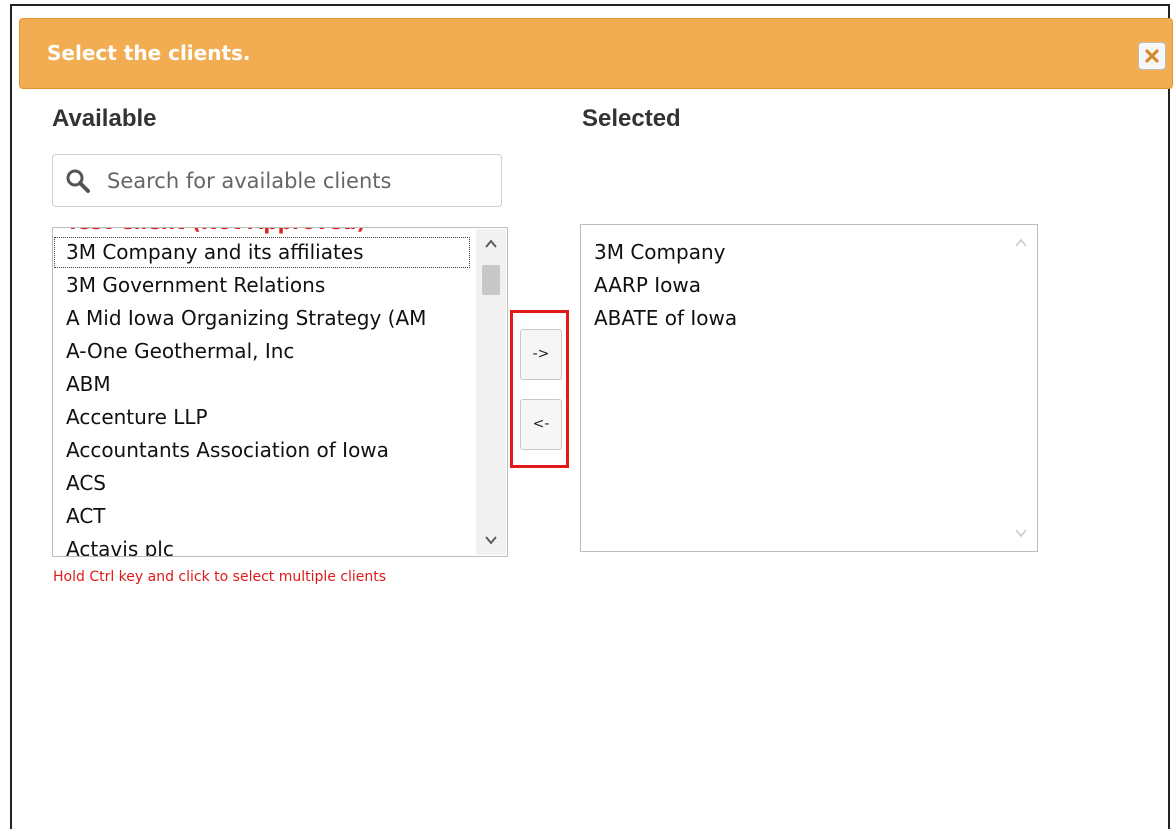 The width and height of the screenshot is (1173, 829). I want to click on list-item: 3M Company, so click(791, 252).